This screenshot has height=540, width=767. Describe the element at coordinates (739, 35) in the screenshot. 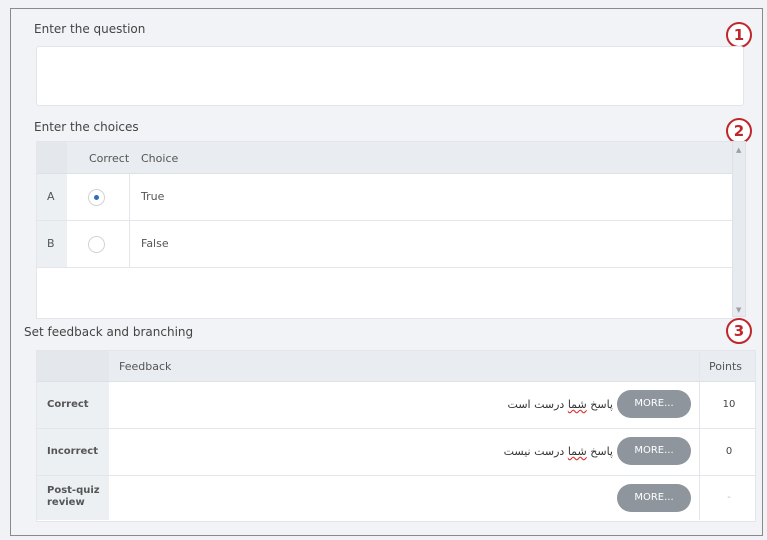

I see `step-marker-1: 1` at that location.